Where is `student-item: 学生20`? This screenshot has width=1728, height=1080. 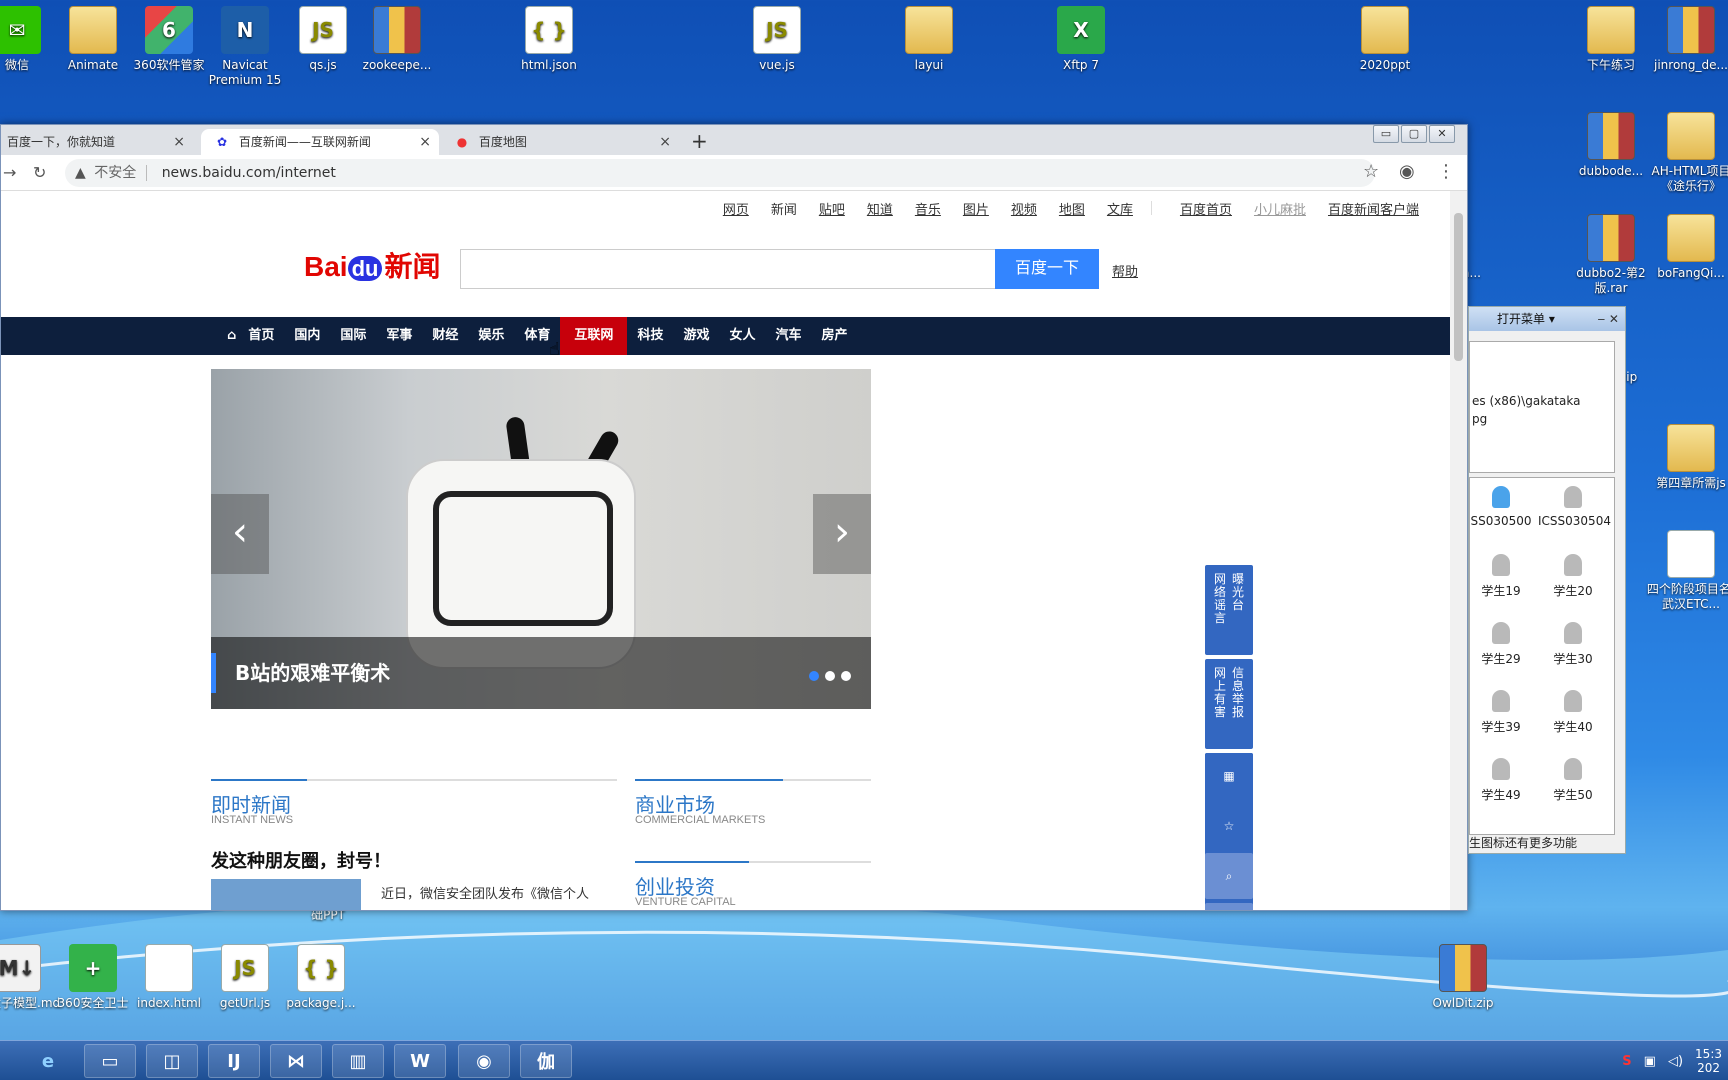 student-item: 学生20 is located at coordinates (1573, 576).